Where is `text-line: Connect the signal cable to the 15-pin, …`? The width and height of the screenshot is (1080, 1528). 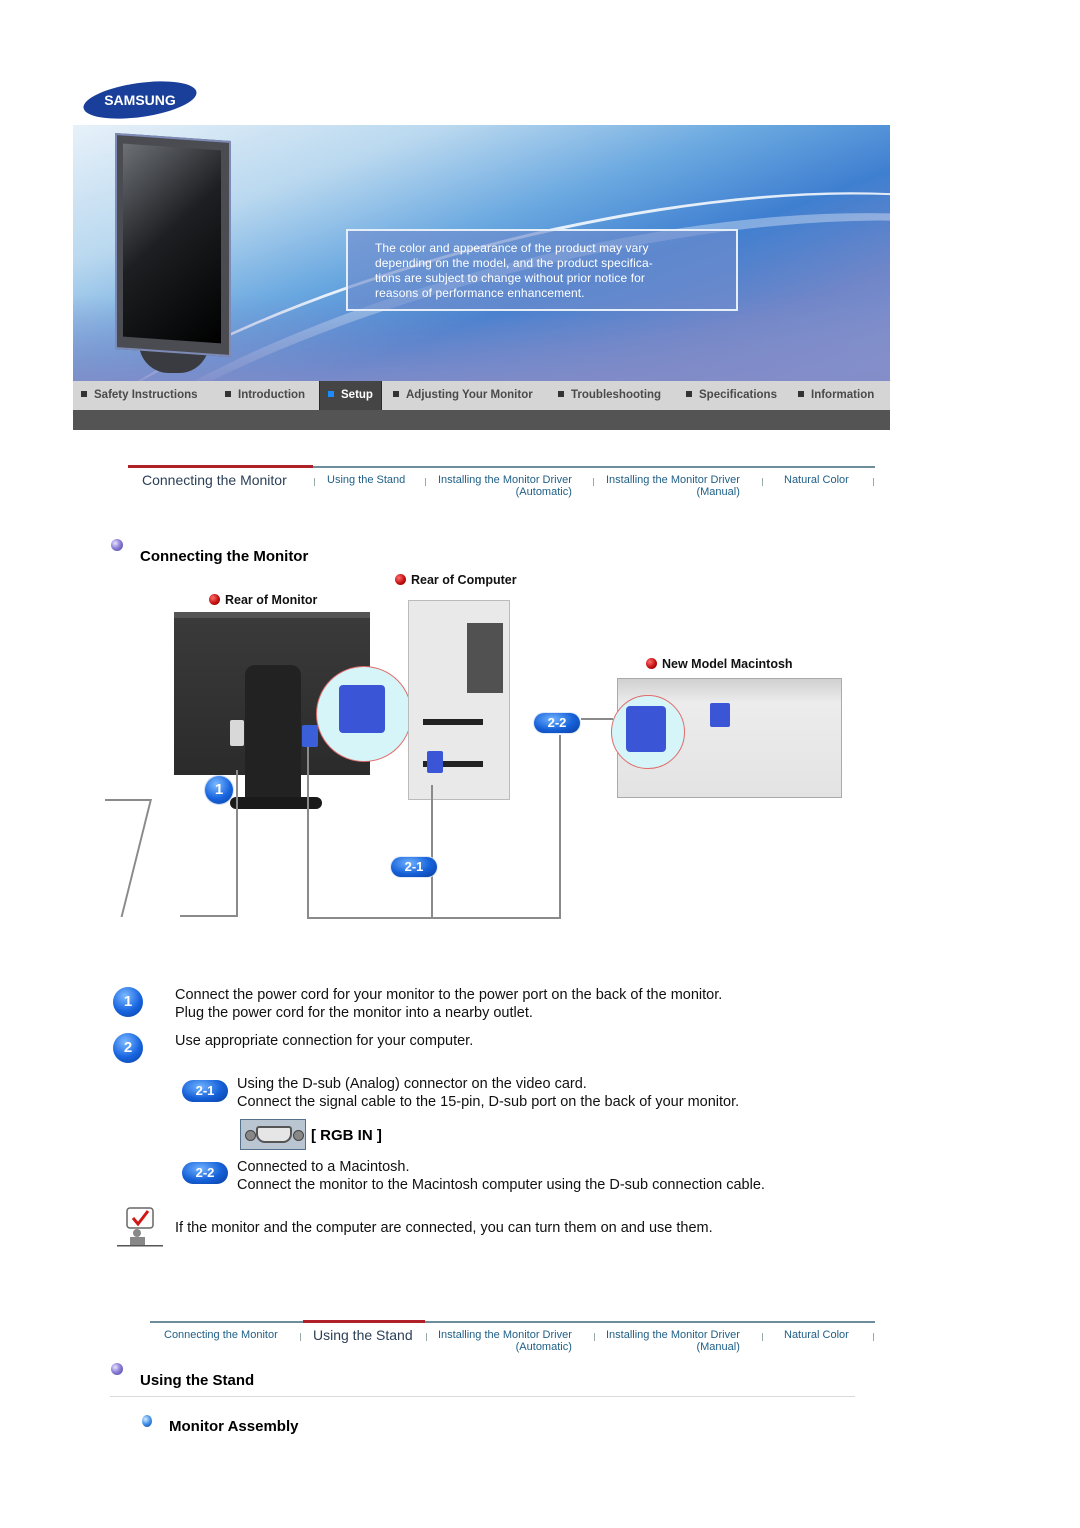
text-line: Connect the signal cable to the 15-pin, … is located at coordinates (488, 1102).